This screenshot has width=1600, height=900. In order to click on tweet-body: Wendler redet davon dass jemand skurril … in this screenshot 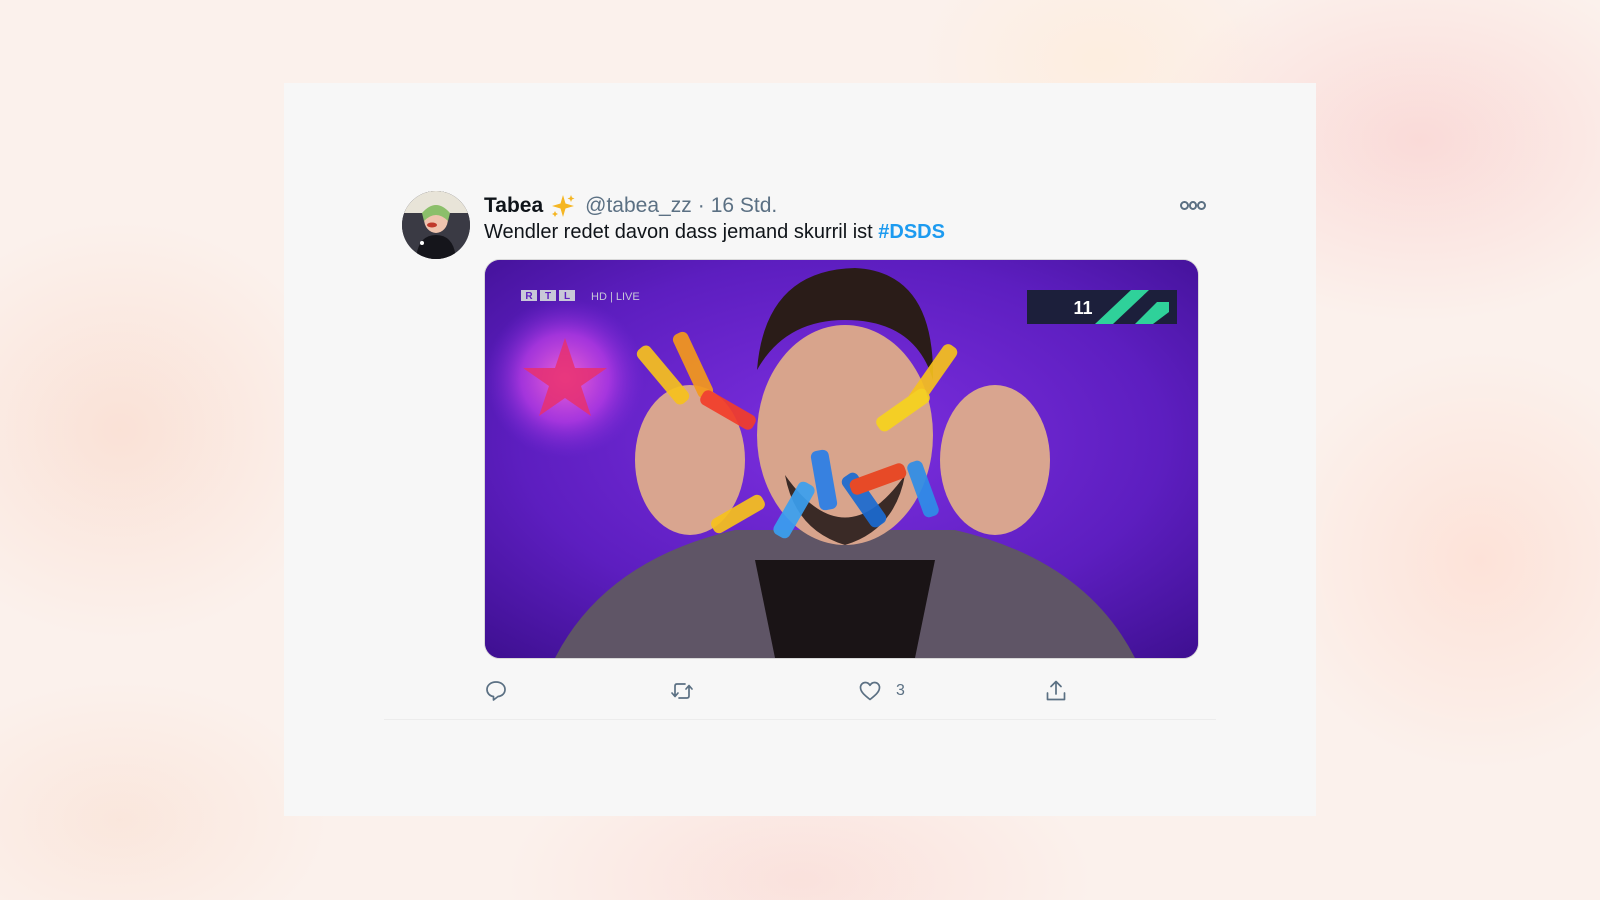, I will do `click(681, 232)`.